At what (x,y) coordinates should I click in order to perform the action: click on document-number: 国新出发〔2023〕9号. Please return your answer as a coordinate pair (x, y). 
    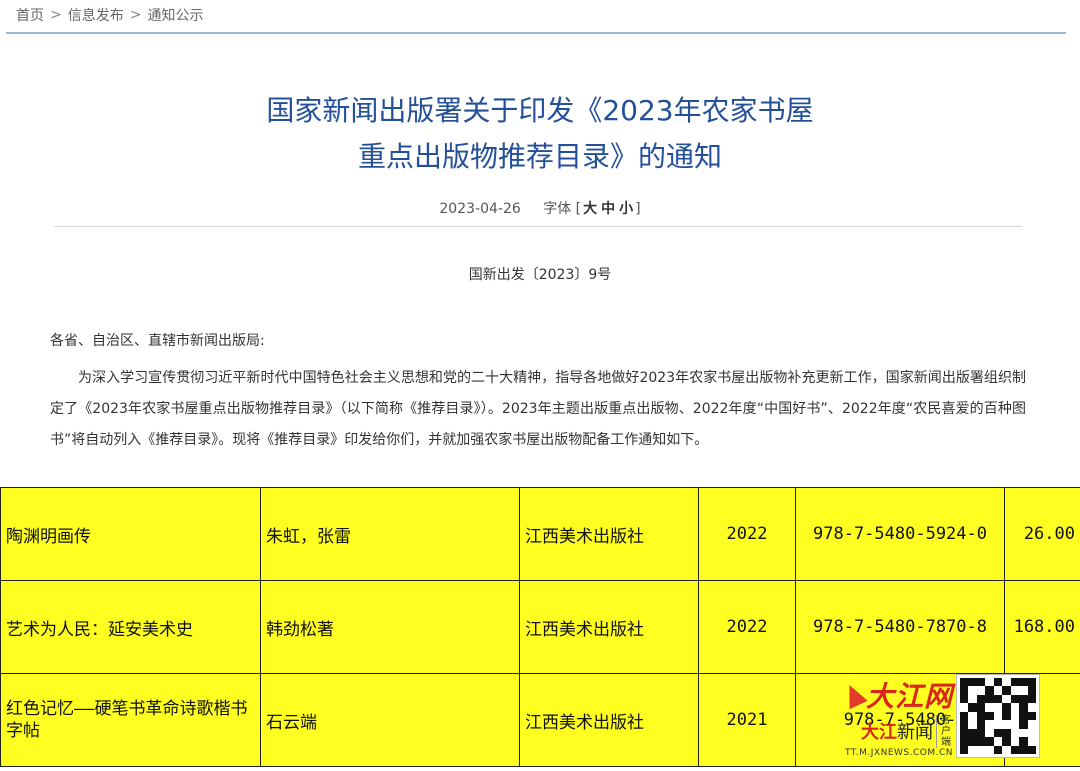
    Looking at the image, I should click on (540, 275).